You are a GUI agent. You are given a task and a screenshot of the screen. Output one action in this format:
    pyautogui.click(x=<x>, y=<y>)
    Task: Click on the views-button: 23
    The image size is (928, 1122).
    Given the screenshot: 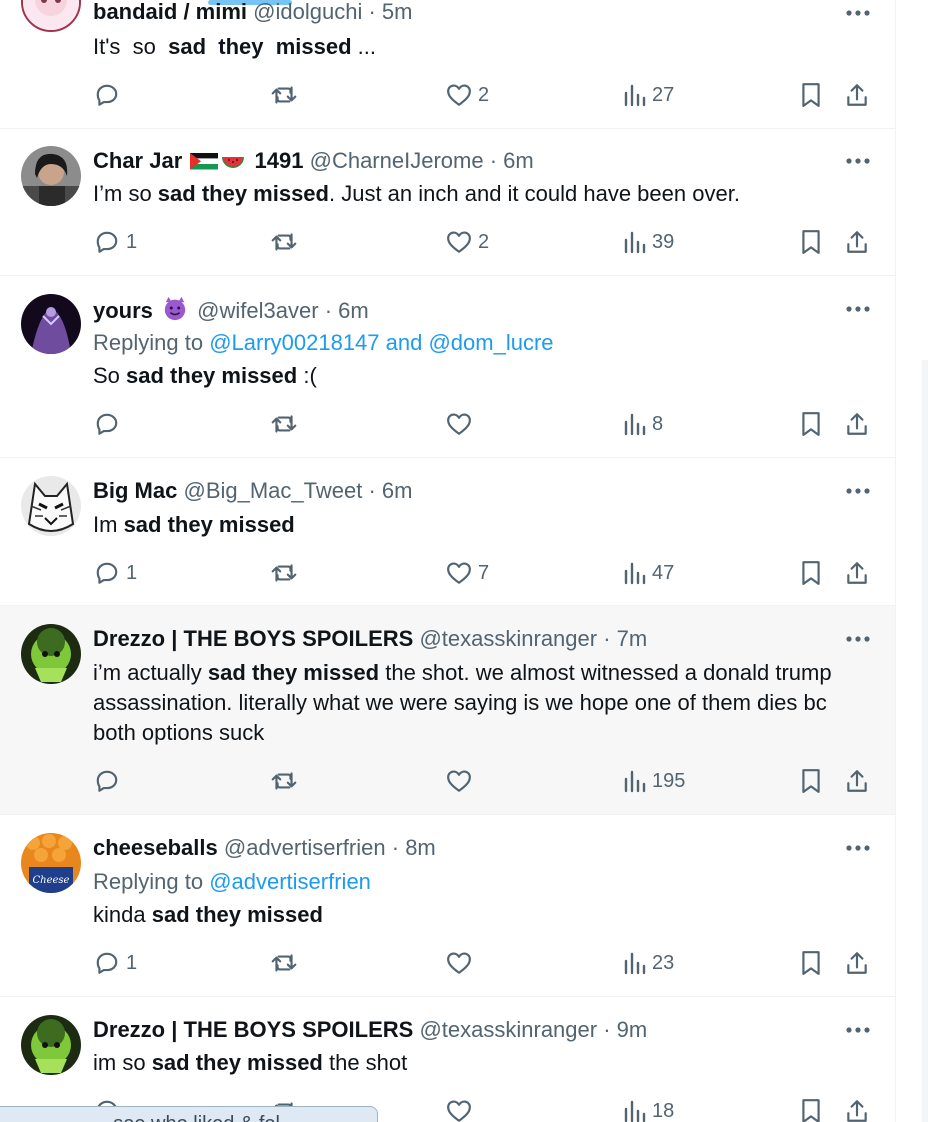 What is the action you would take?
    pyautogui.click(x=649, y=963)
    